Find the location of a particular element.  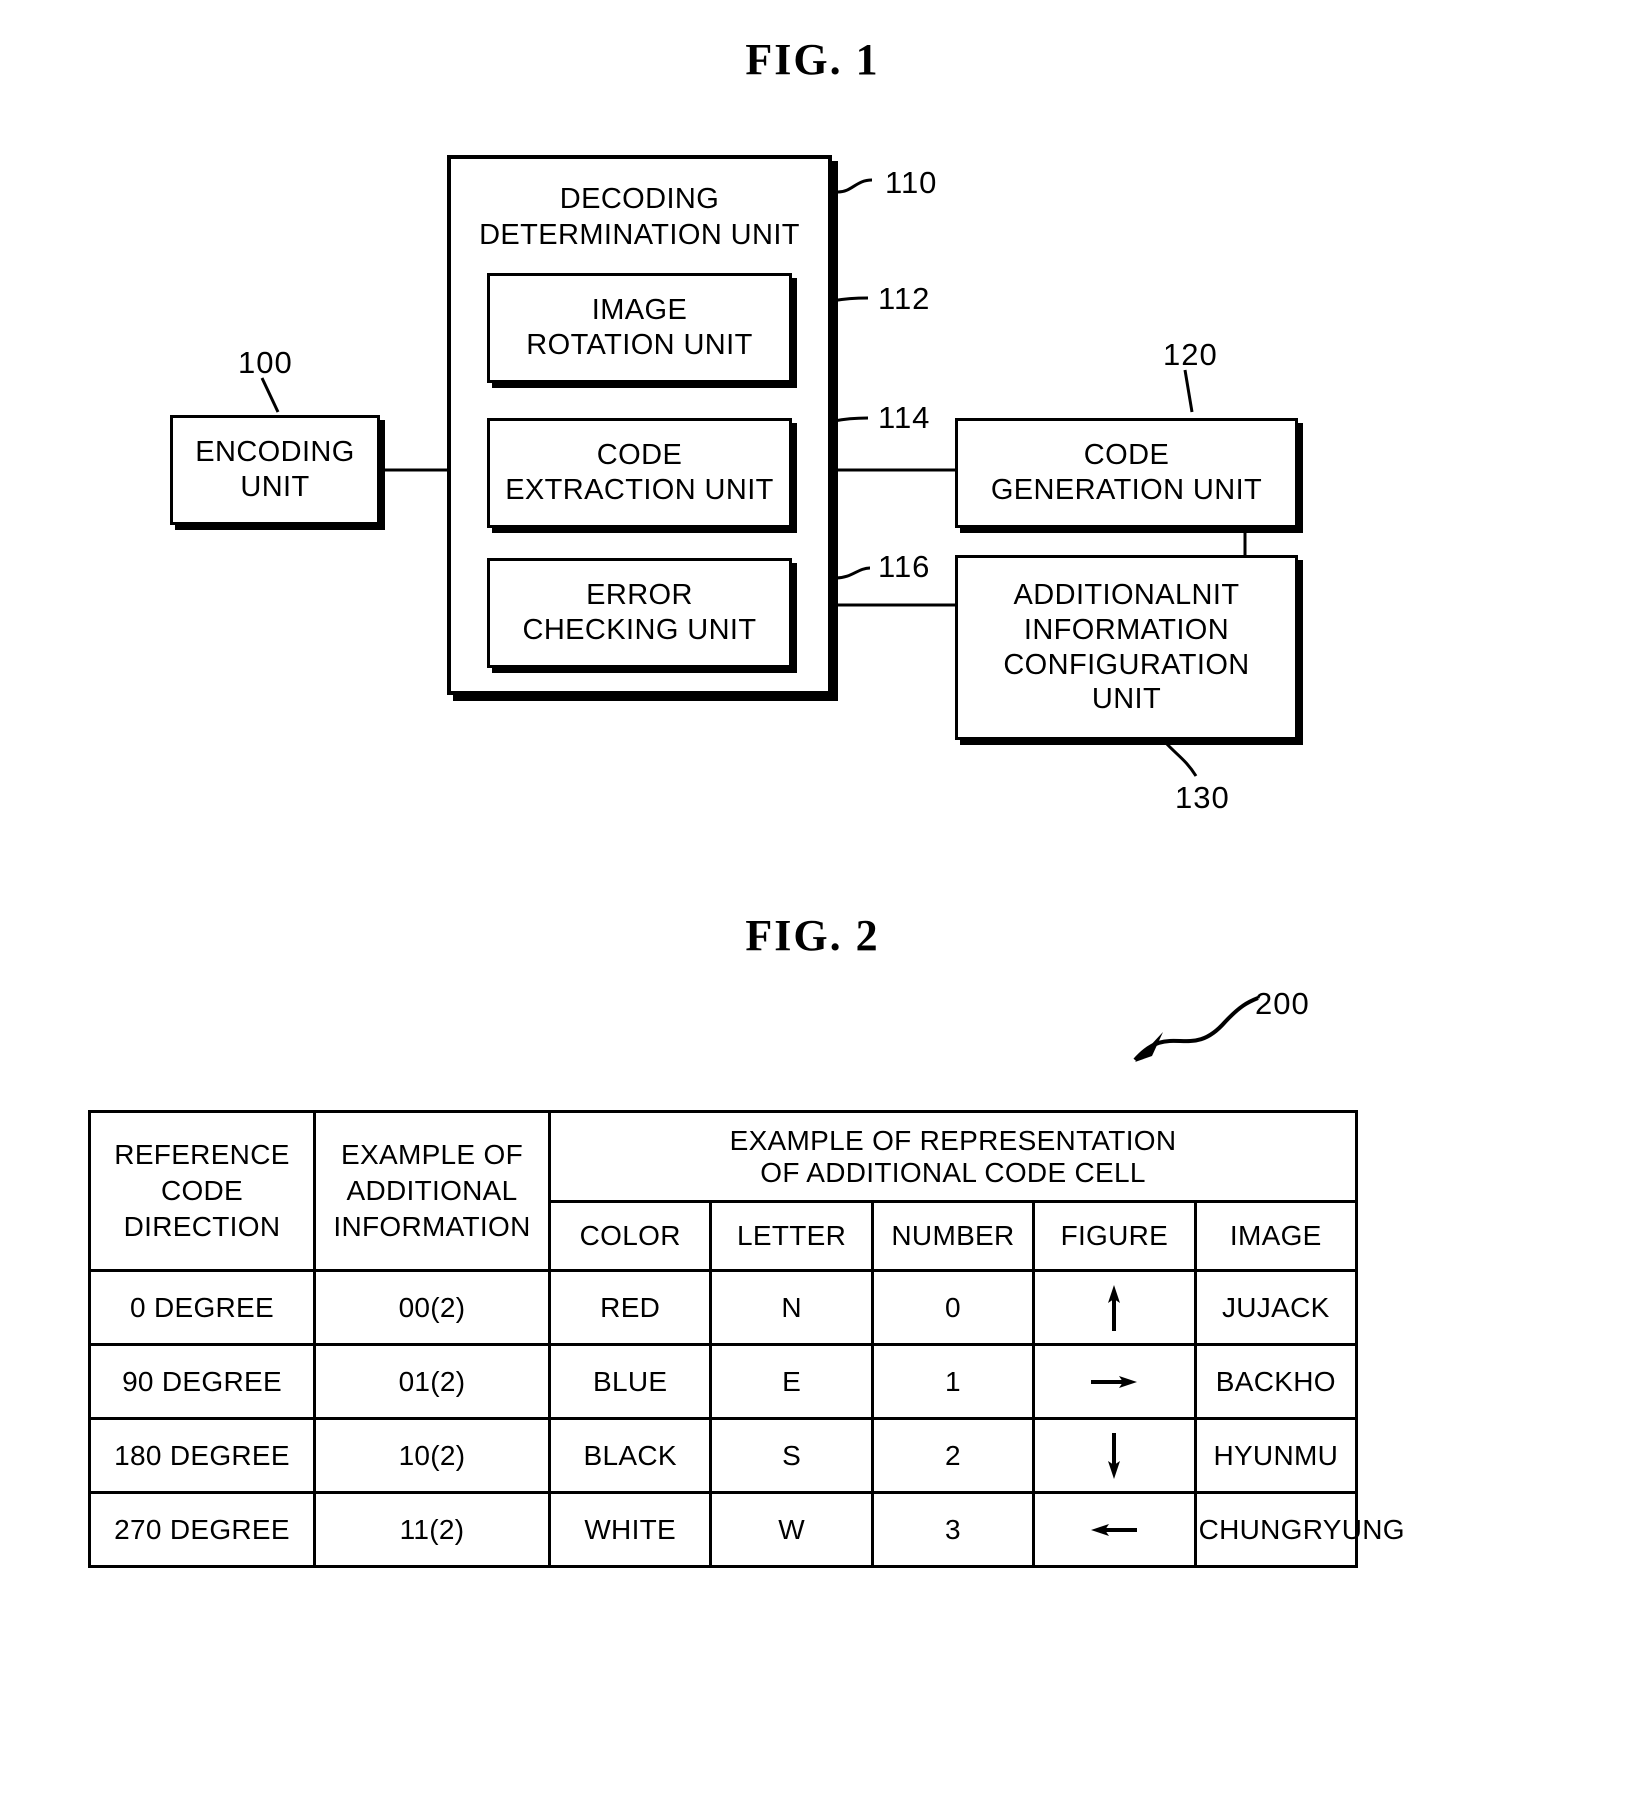

reference-numeral-130: 130 is located at coordinates (1202, 797).